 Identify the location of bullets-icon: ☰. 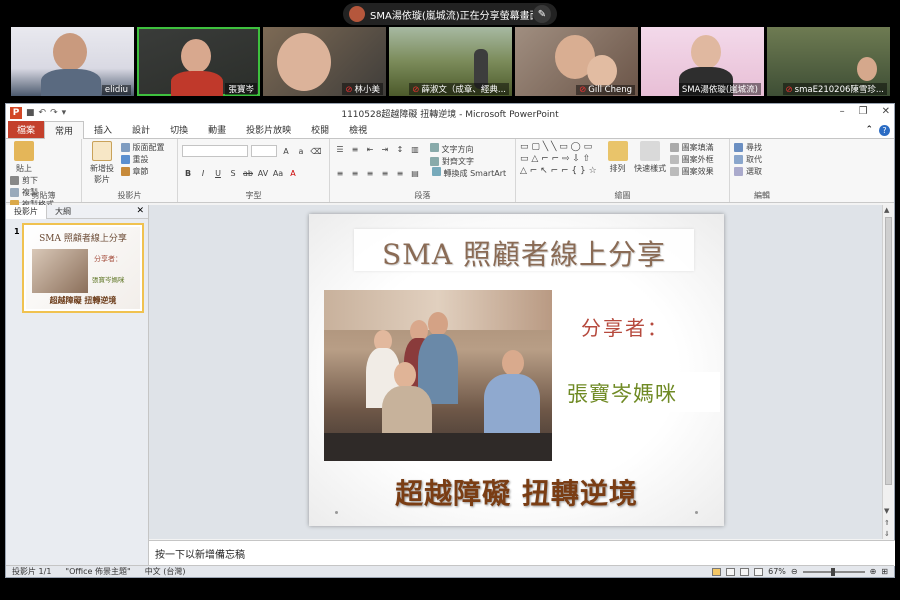
(340, 149).